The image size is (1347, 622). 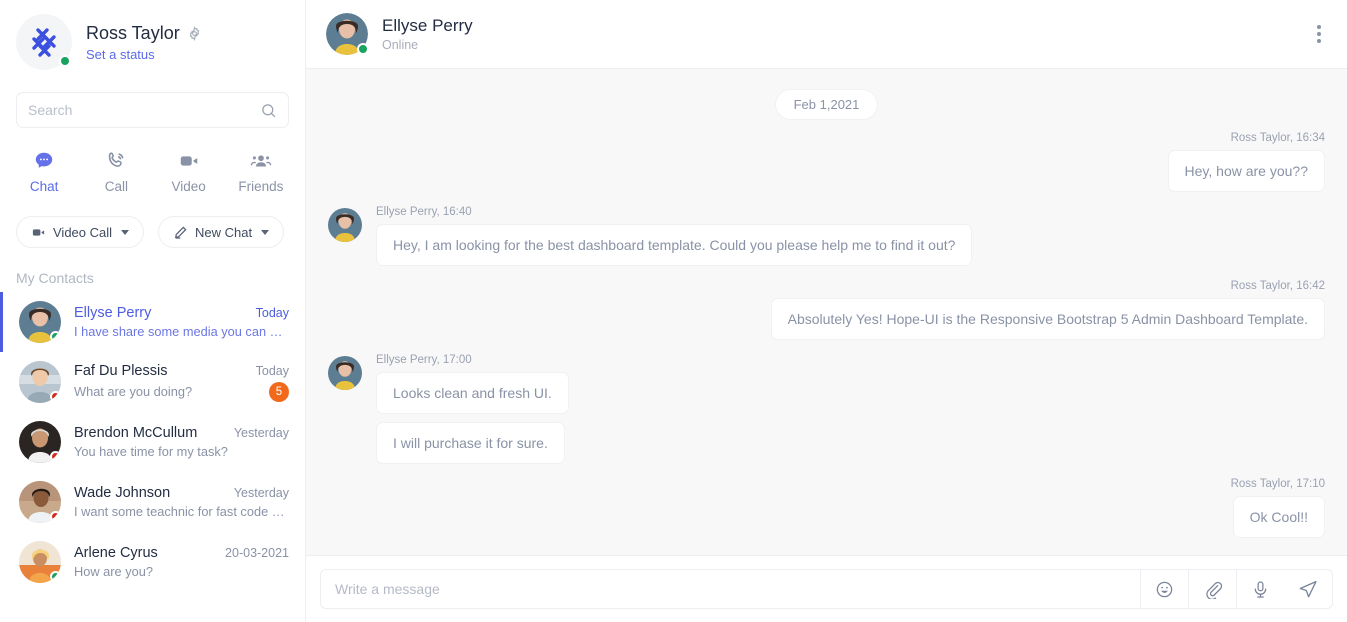 I want to click on tab-call: Call, so click(x=116, y=172).